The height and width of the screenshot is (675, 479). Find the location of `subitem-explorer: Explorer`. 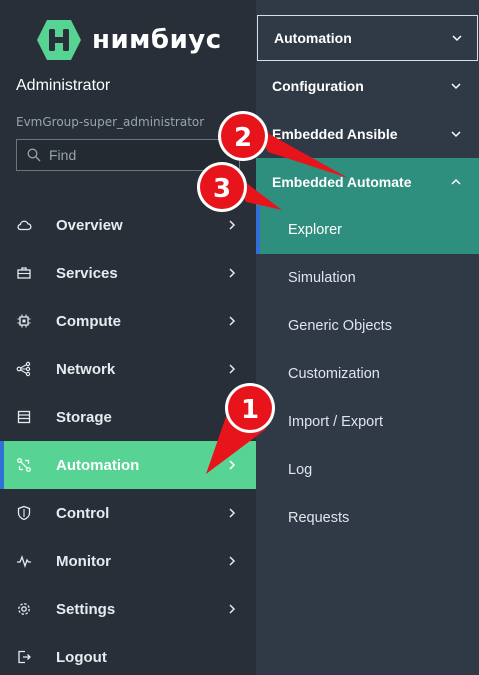

subitem-explorer: Explorer is located at coordinates (367, 230).